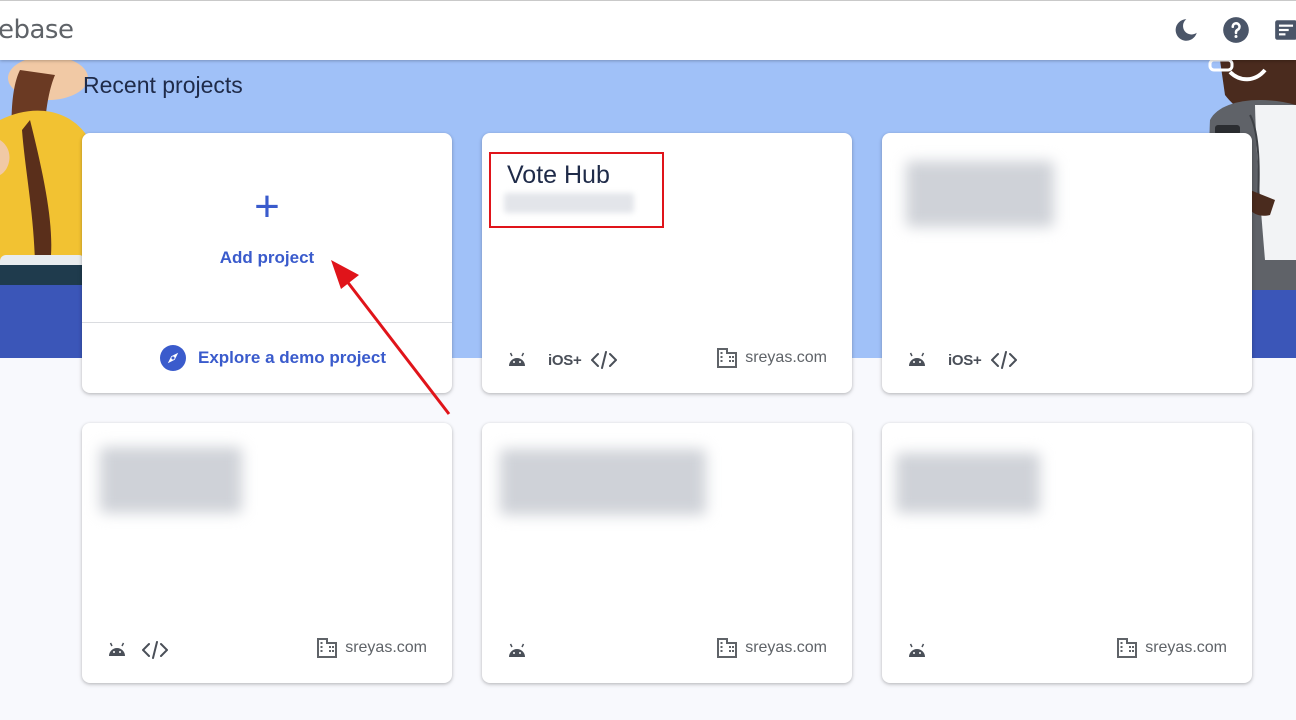 The image size is (1296, 720). I want to click on add-project-label: Add project, so click(267, 257).